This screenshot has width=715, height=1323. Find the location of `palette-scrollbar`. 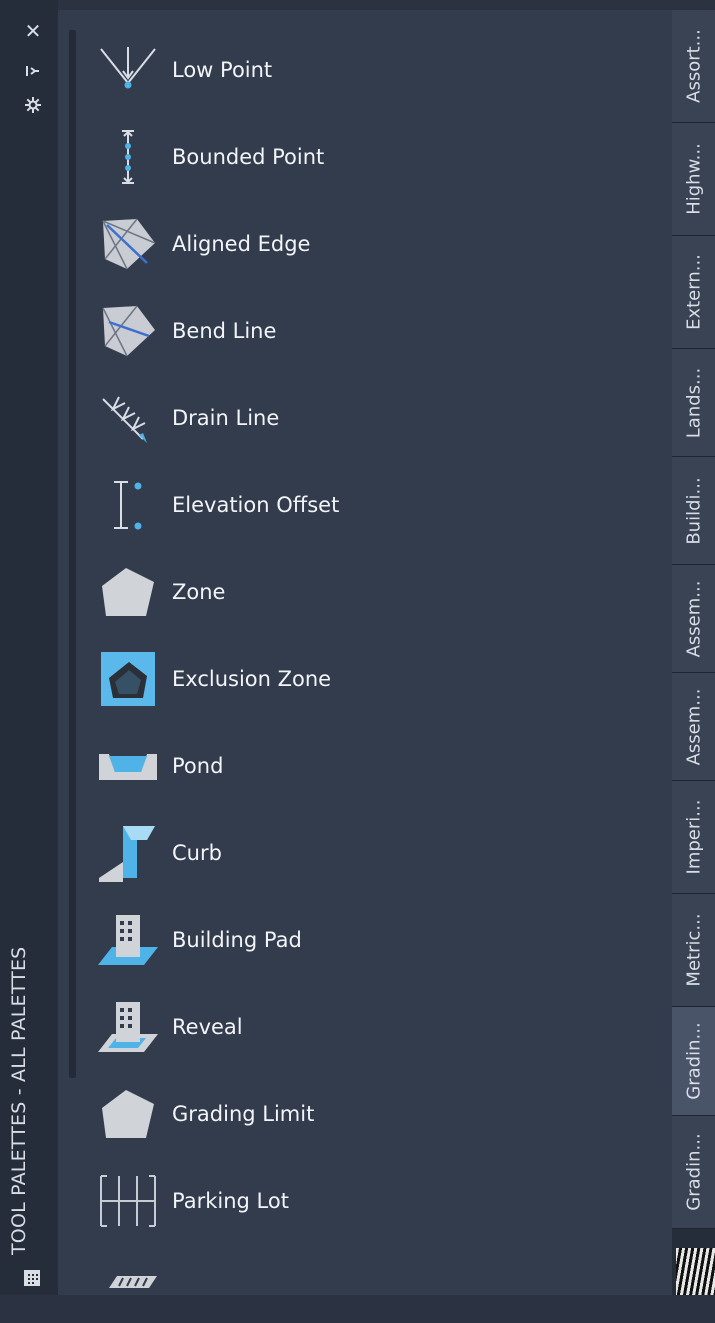

palette-scrollbar is located at coordinates (72, 554).